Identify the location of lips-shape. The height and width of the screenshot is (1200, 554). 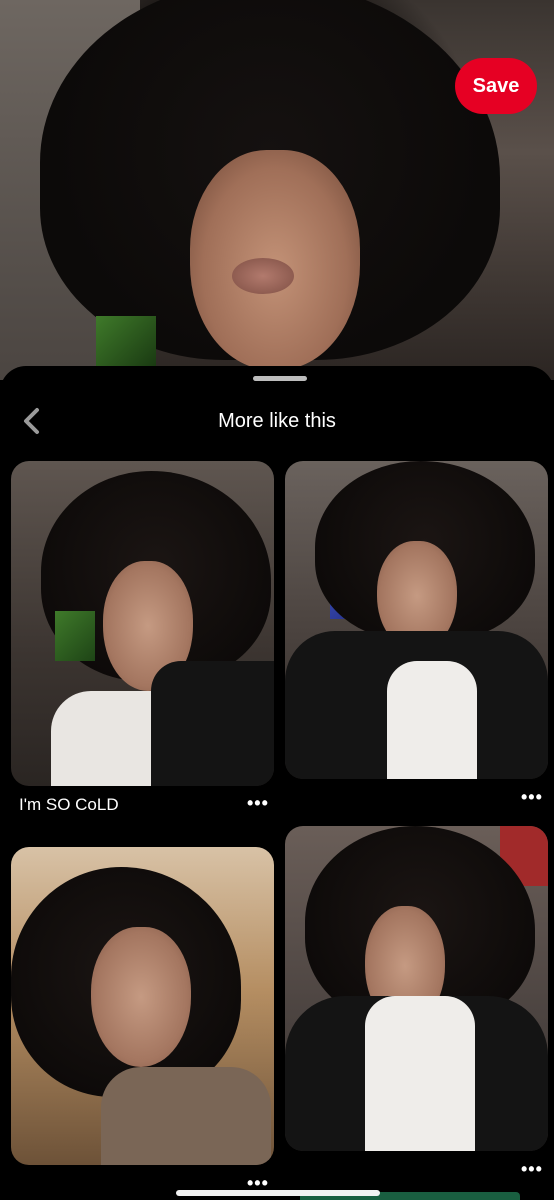
(263, 276).